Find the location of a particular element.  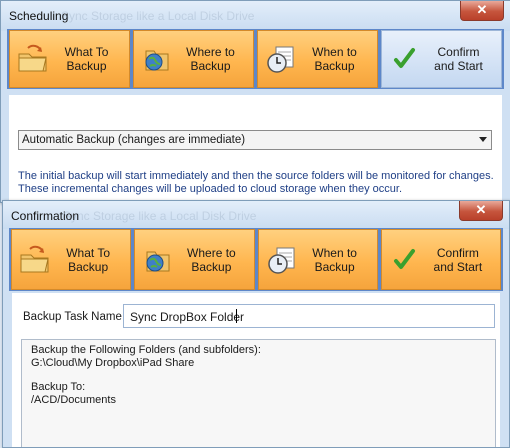

task-name-value: Sync DropBox Folder is located at coordinates (187, 317).